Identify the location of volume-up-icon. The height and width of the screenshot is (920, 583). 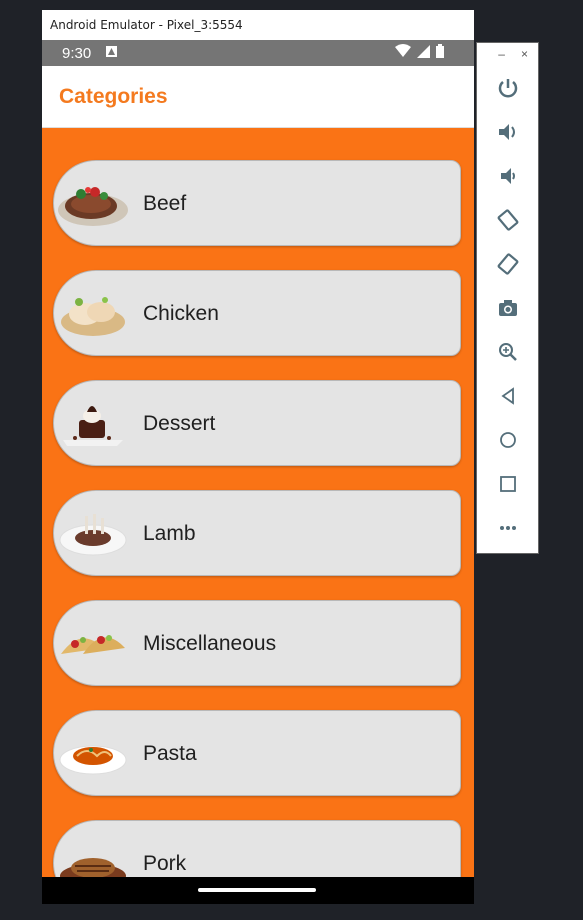
(507, 132).